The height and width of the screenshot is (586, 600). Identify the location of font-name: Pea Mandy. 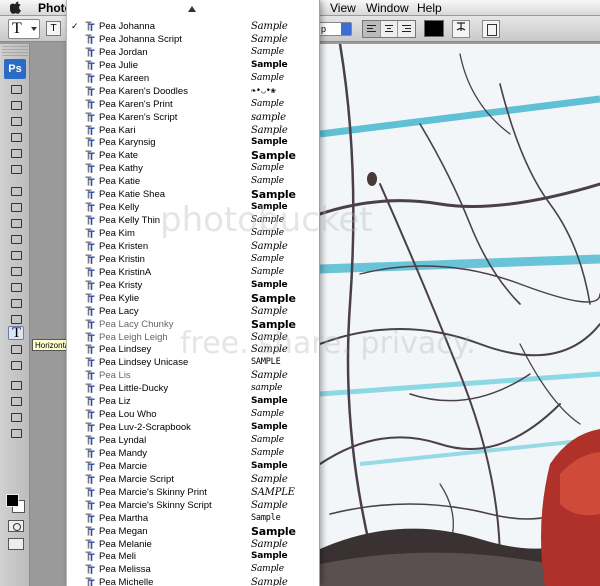
(123, 453).